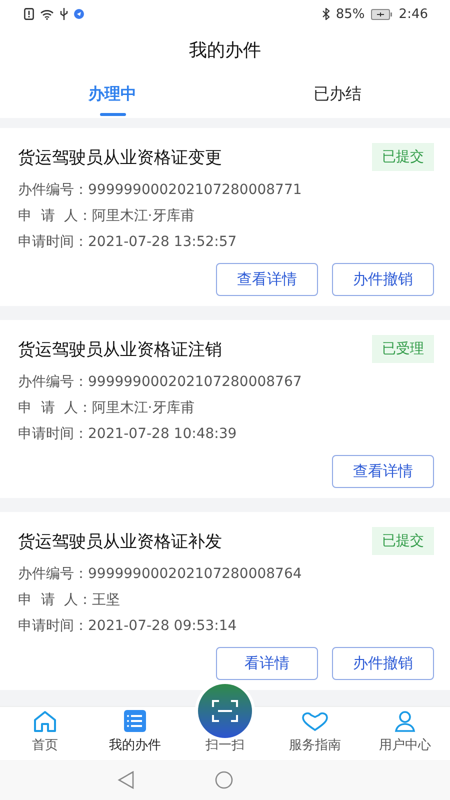 This screenshot has width=450, height=800. I want to click on bluetooth-icon, so click(326, 14).